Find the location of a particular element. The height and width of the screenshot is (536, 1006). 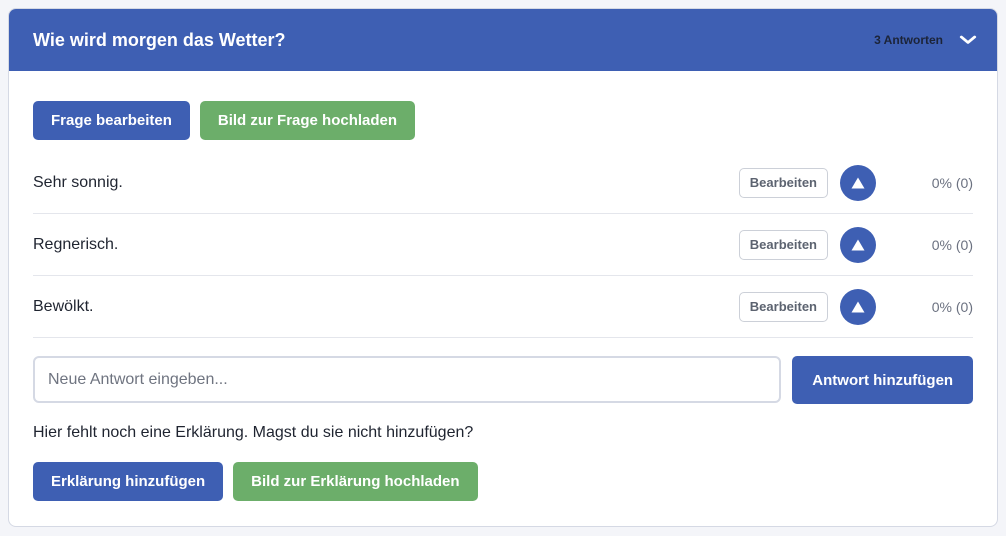

add-answer-button: Antwort hinzufügen is located at coordinates (882, 380).